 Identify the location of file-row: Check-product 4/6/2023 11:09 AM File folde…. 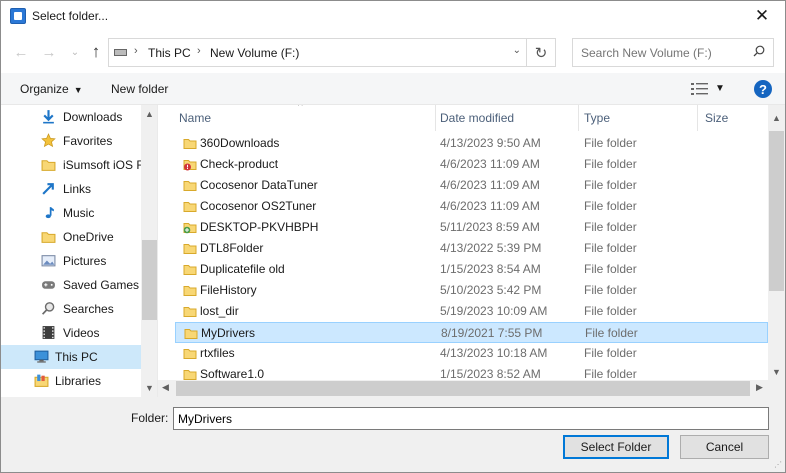
(471, 164).